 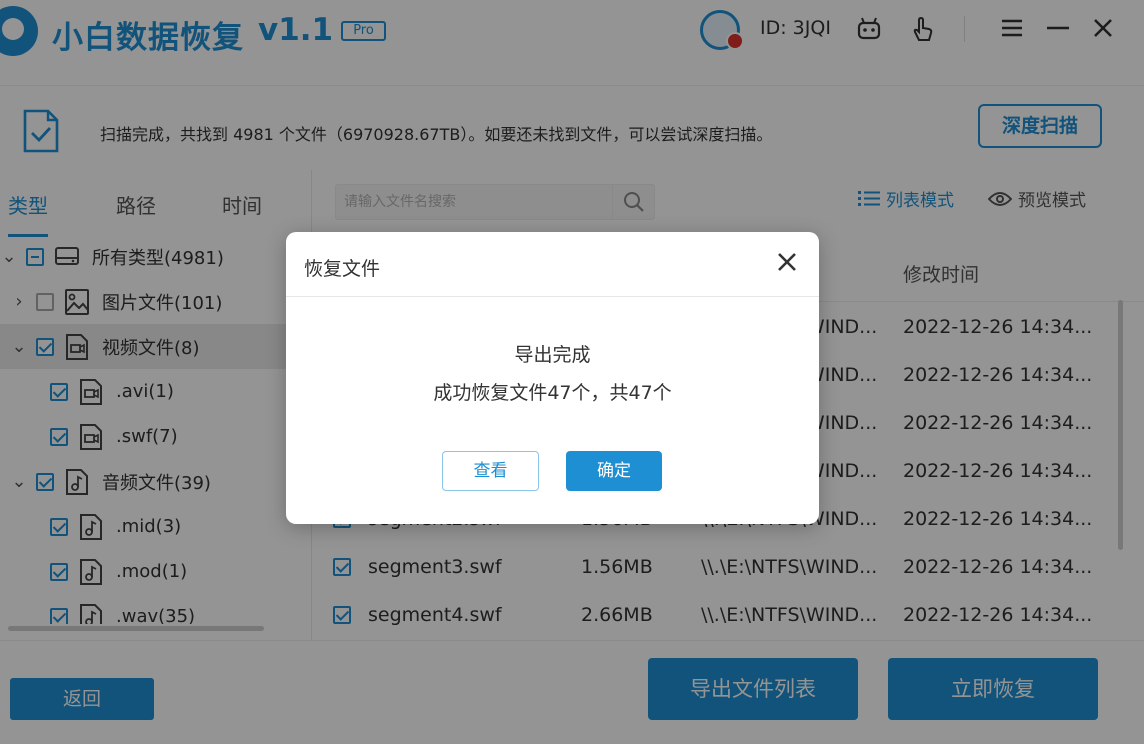 What do you see at coordinates (552, 393) in the screenshot?
I see `dialog-message-detail: 成功恢复文件47个，共47个` at bounding box center [552, 393].